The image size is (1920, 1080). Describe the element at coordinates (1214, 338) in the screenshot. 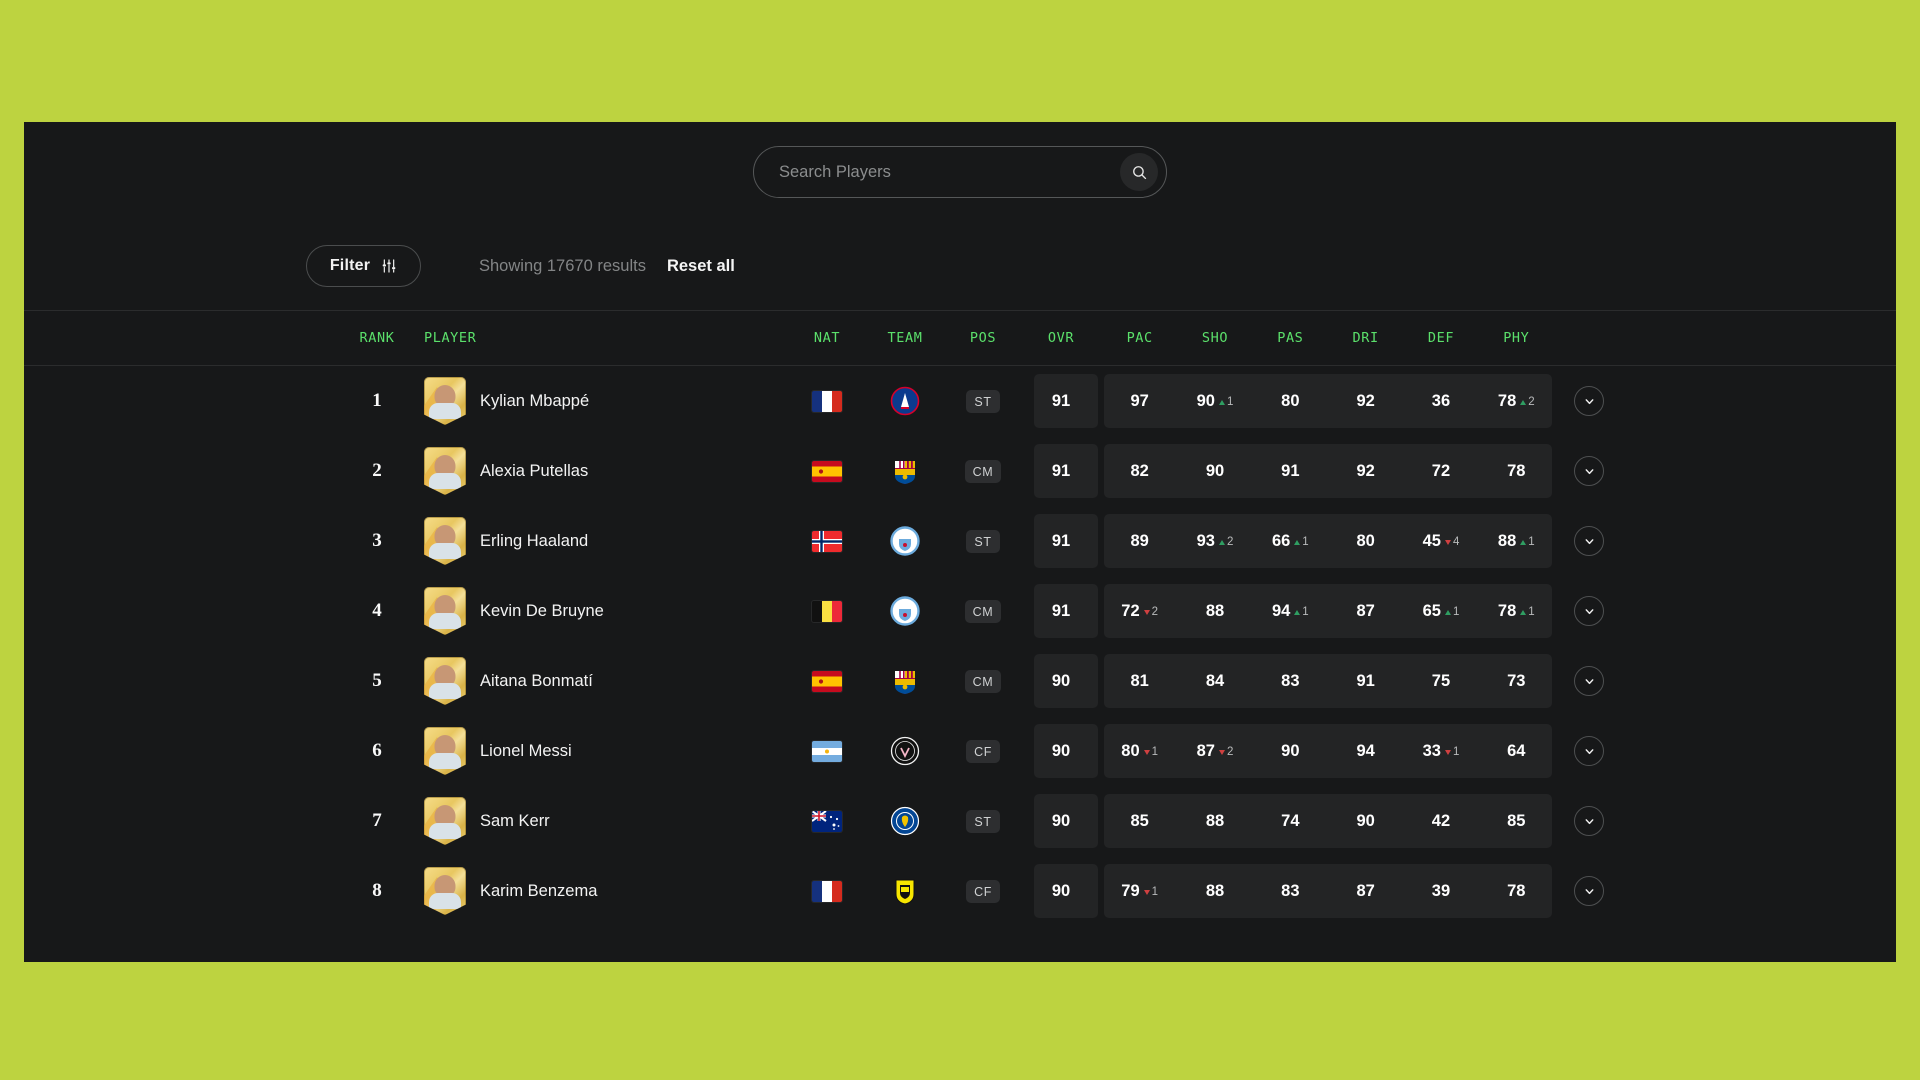

I see `column-header-sho: SHO` at that location.